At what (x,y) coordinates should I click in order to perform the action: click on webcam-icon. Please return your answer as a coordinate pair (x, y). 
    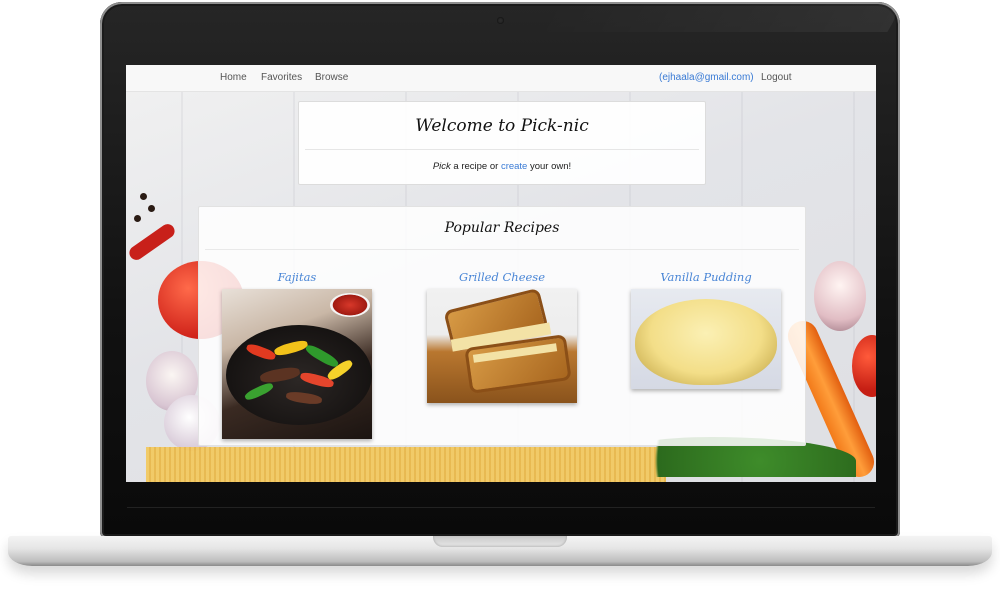
    Looking at the image, I should click on (500, 20).